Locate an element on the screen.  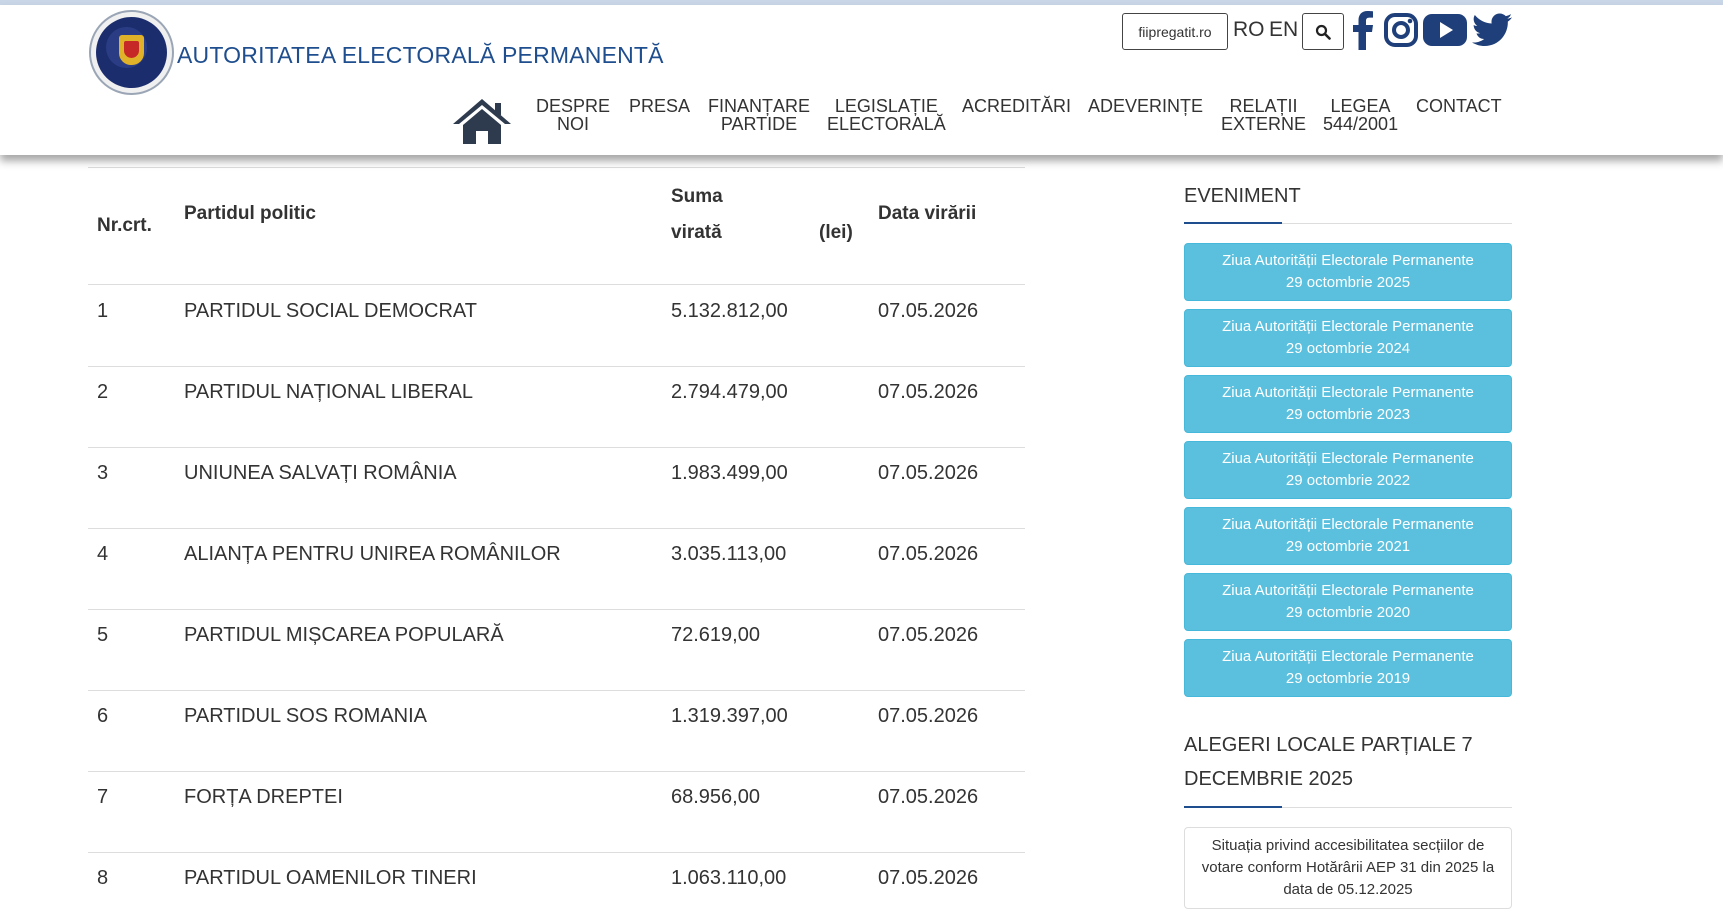
elections-heading: ALEGERI LOCALE PARȚIALE 7 DECEMBRIE 2025 is located at coordinates (1328, 762).